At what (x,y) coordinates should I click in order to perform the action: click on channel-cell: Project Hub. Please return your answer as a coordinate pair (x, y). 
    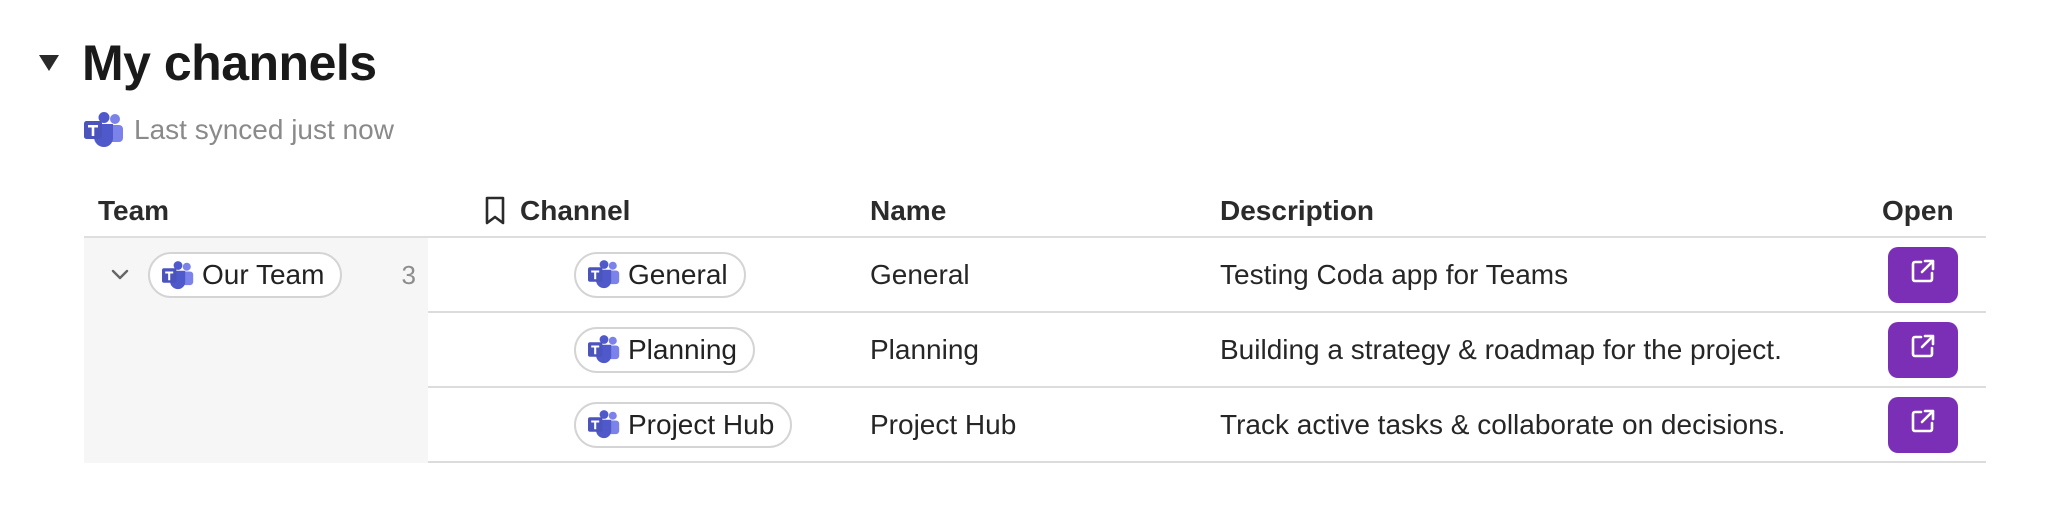
    Looking at the image, I should click on (683, 424).